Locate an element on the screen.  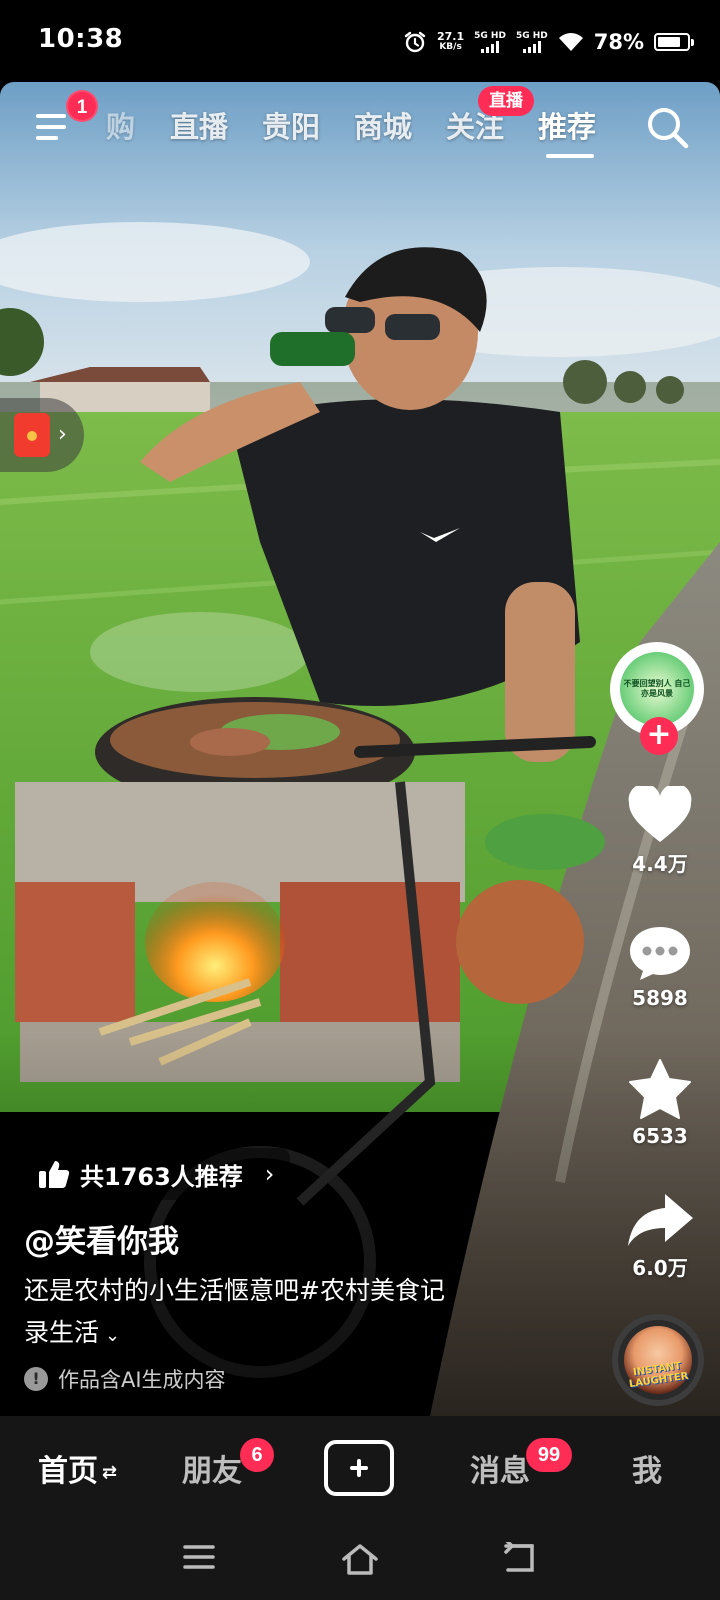
comment-button: 5898 is located at coordinates (660, 967).